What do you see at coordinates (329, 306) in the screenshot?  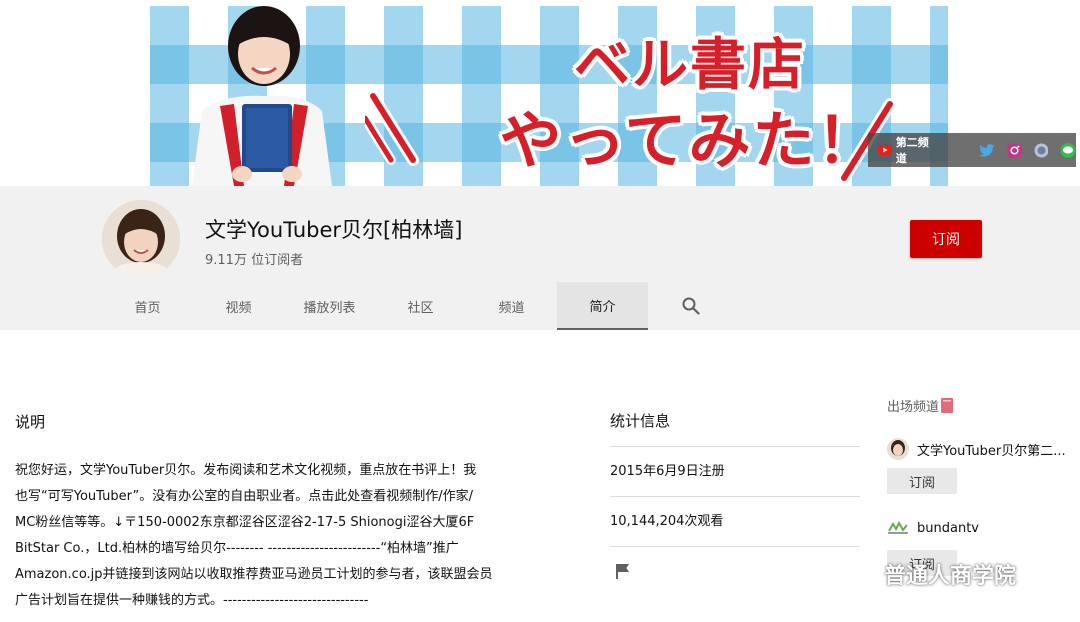 I see `tab-playlists: 播放列表` at bounding box center [329, 306].